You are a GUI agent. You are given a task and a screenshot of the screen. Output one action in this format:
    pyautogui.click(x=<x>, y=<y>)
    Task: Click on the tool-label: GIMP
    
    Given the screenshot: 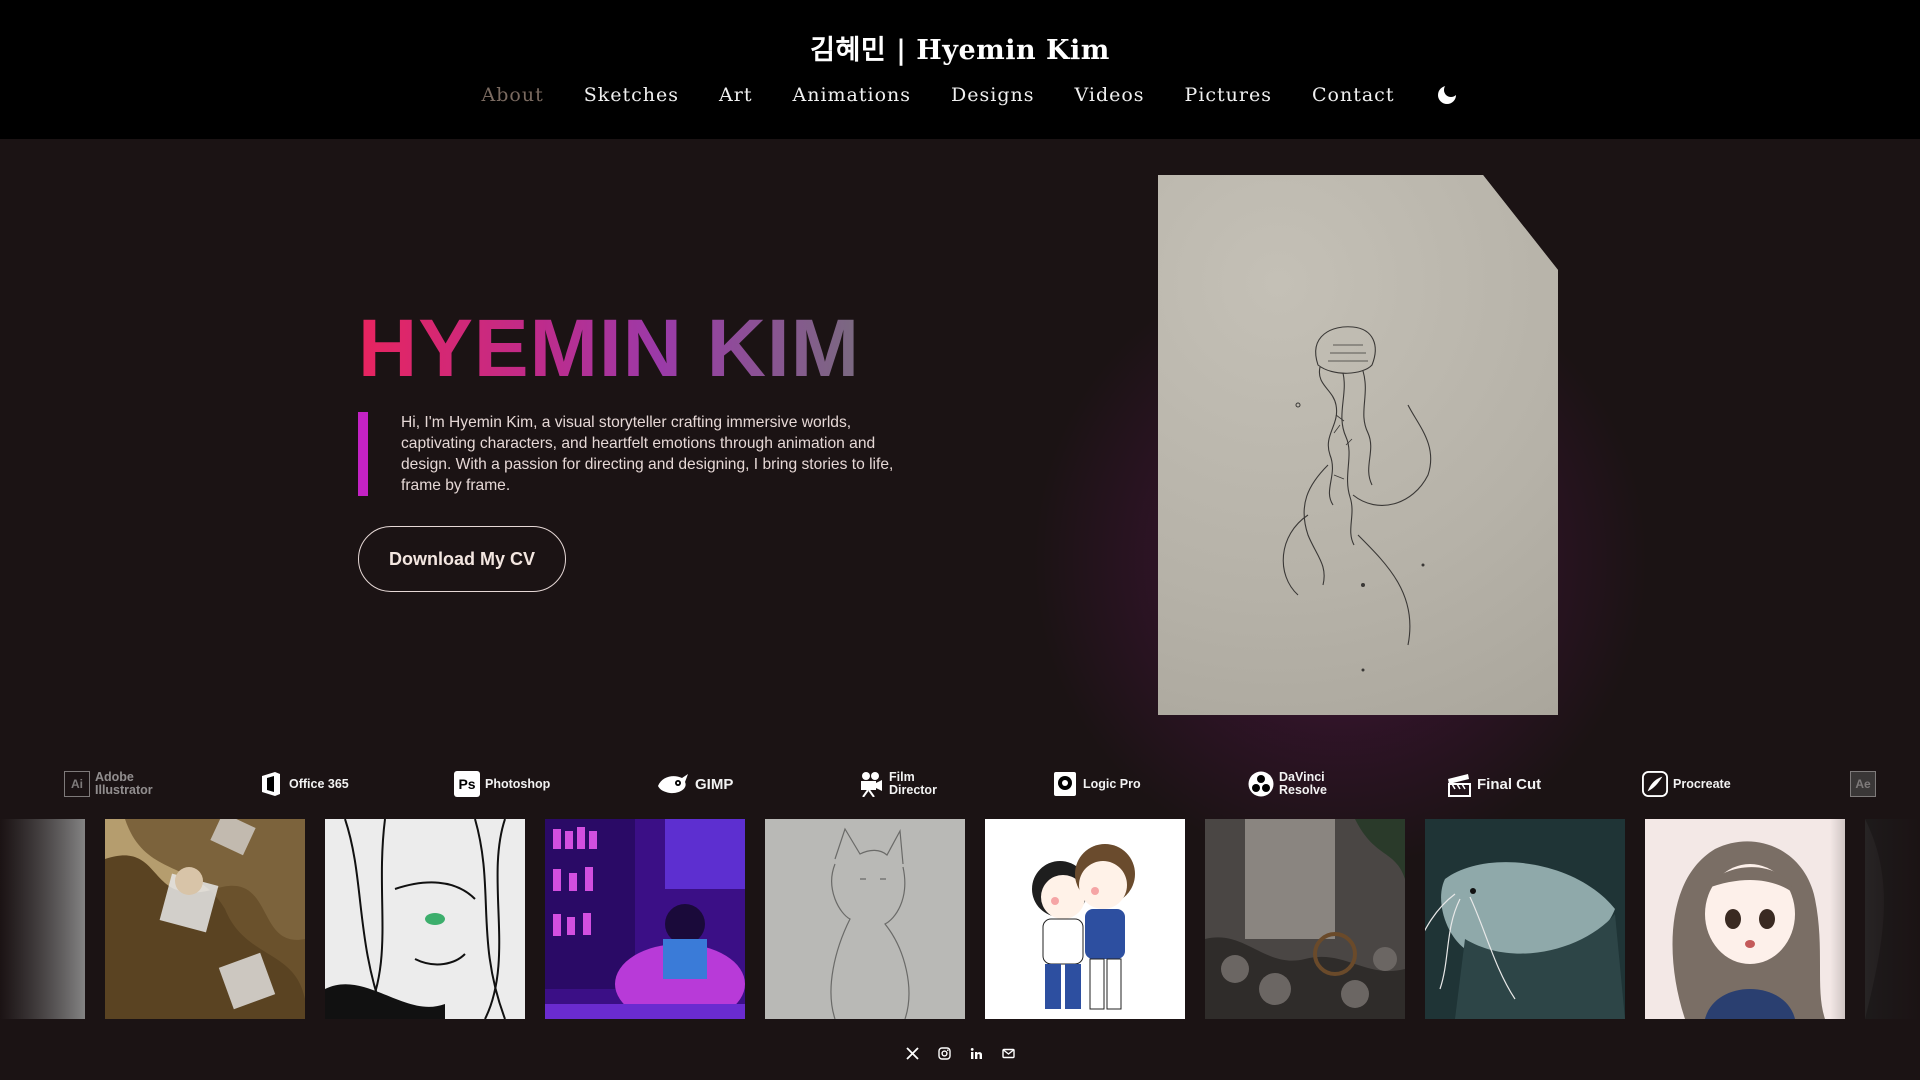 What is the action you would take?
    pyautogui.click(x=714, y=784)
    